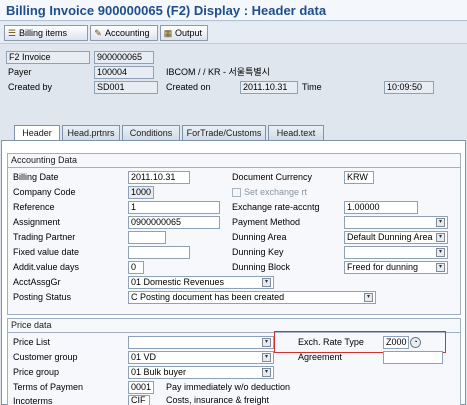 The width and height of the screenshot is (467, 405). Describe the element at coordinates (228, 387) in the screenshot. I see `terms-of-payment-text: Pay immediately w/o deduction` at that location.